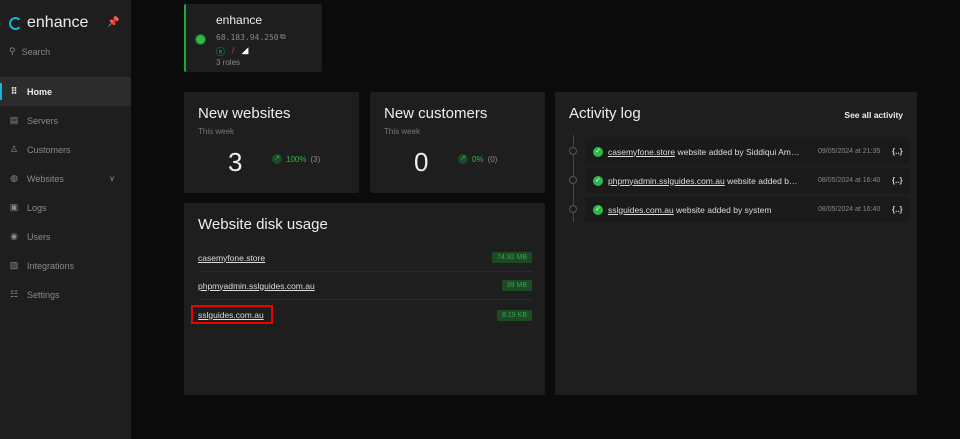 This screenshot has height=439, width=960. What do you see at coordinates (283, 37) in the screenshot?
I see `copy-icon: ⧉` at bounding box center [283, 37].